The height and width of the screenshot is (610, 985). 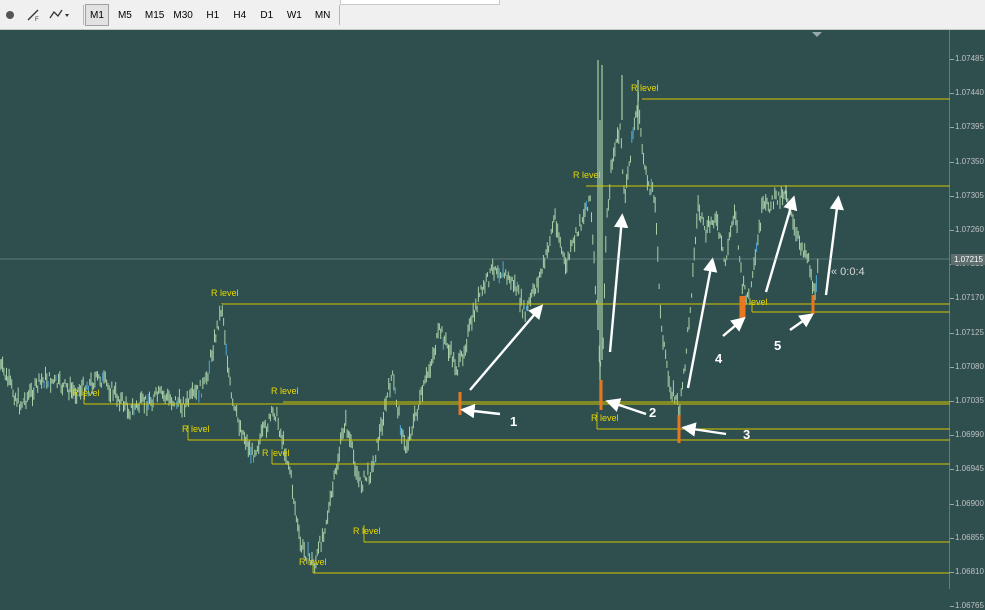 What do you see at coordinates (59, 15) in the screenshot?
I see `objects-dropdown-icon` at bounding box center [59, 15].